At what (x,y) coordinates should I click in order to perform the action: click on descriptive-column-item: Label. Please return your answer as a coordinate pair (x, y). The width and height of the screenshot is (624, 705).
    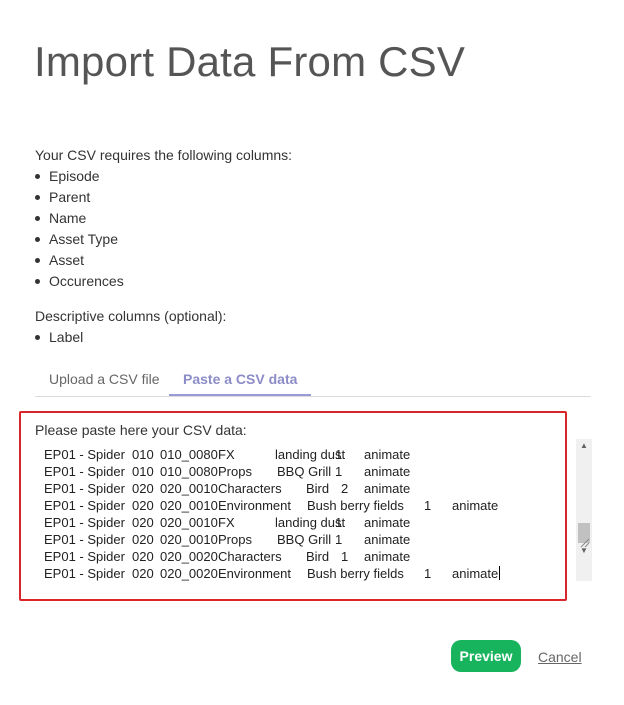
    Looking at the image, I should click on (59, 337).